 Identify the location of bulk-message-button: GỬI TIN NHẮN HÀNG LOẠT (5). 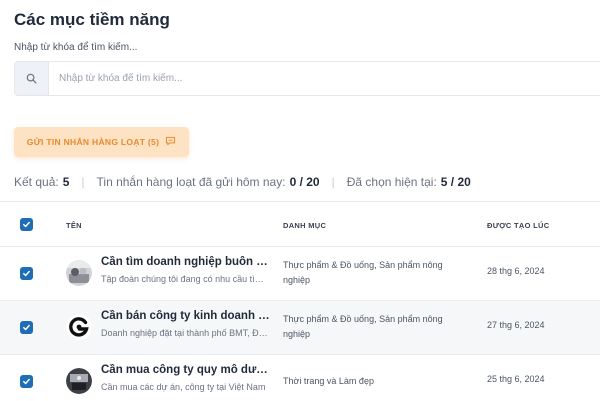
(101, 142).